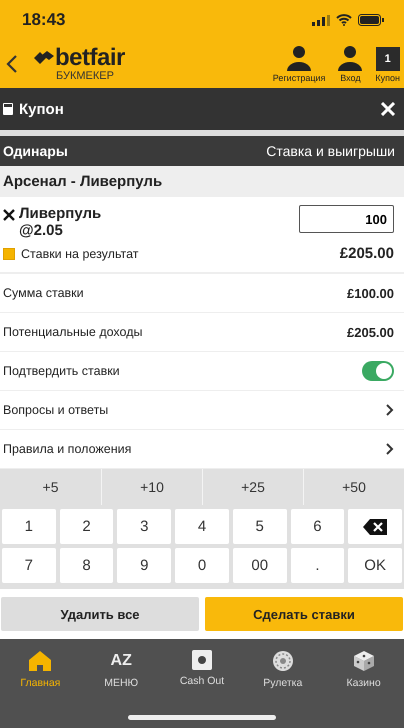  What do you see at coordinates (202, 669) in the screenshot?
I see `nav-tab: Cash Out` at bounding box center [202, 669].